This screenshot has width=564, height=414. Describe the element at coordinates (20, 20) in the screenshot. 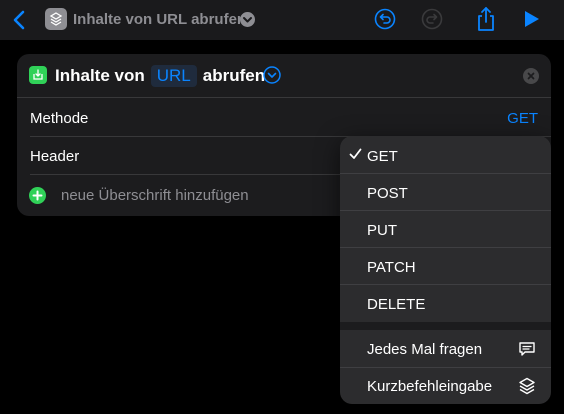

I see `back-chevron-icon` at that location.